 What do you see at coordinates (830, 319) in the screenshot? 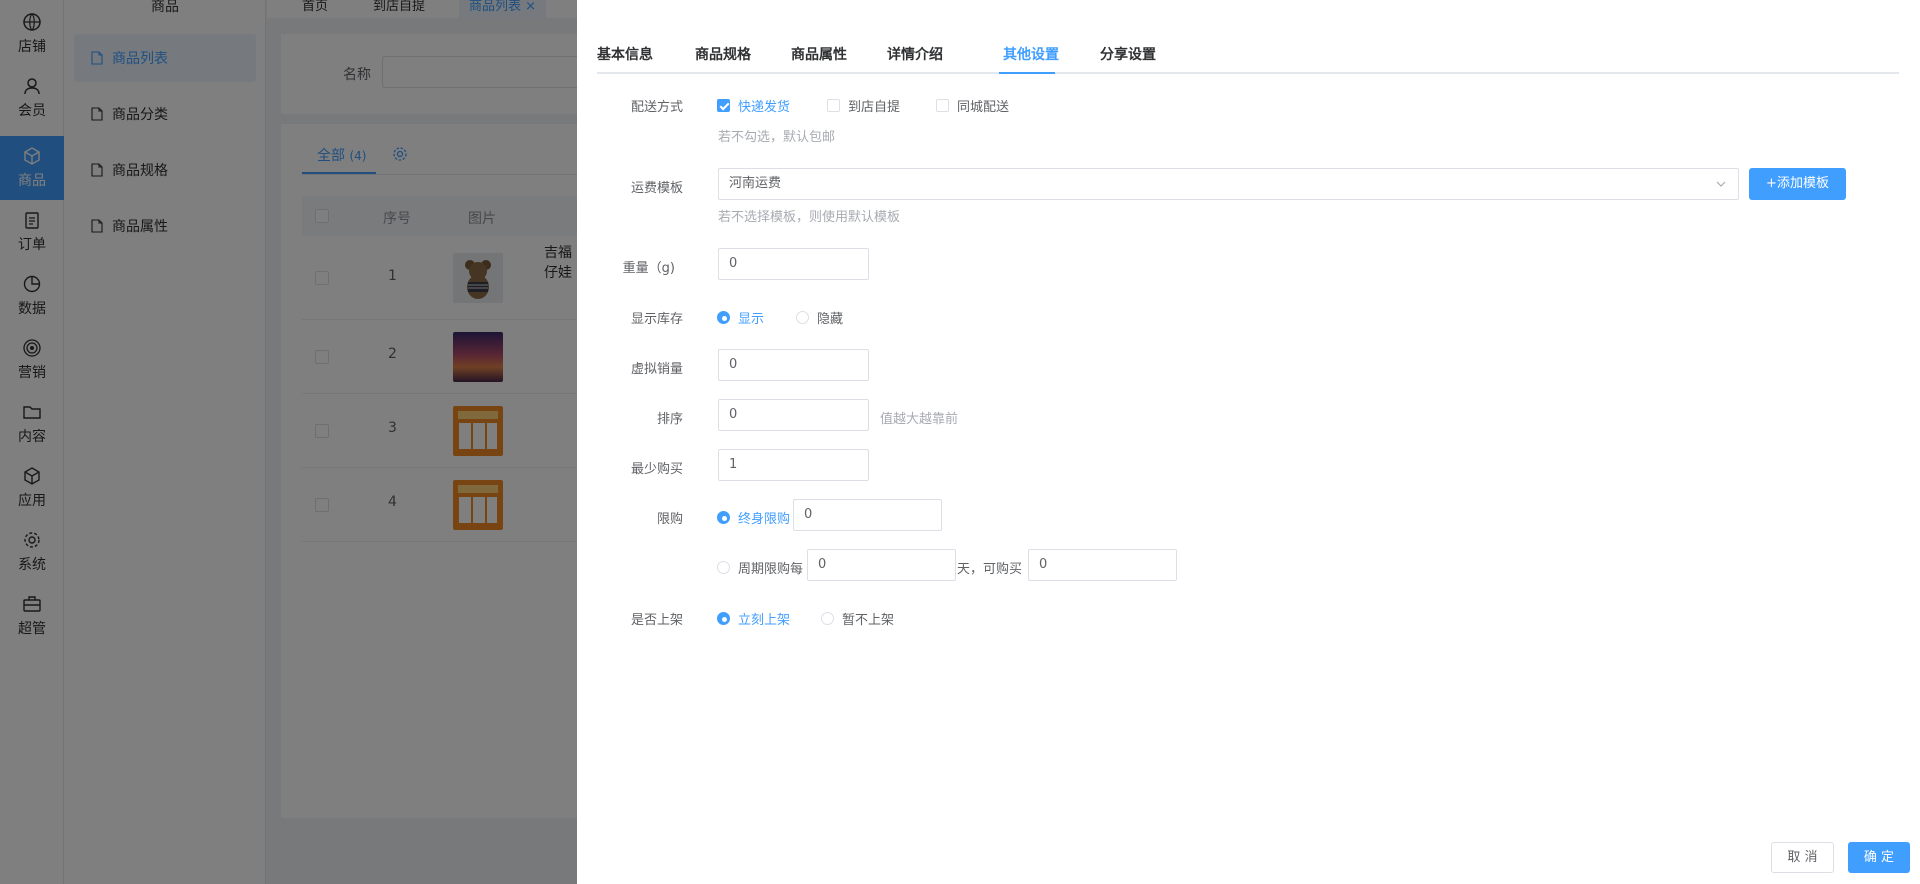
I see `option-label: 隐藏` at bounding box center [830, 319].